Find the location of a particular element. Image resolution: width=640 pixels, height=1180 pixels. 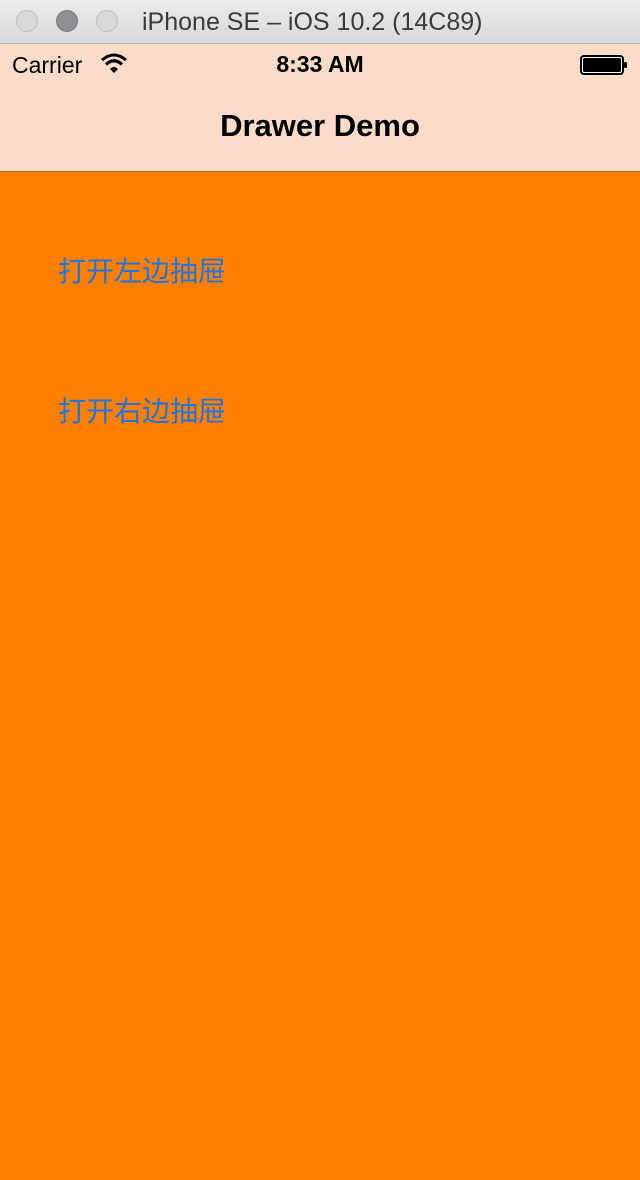

window-title: iPhone SE – iOS 10.2 (14C89) is located at coordinates (312, 22).